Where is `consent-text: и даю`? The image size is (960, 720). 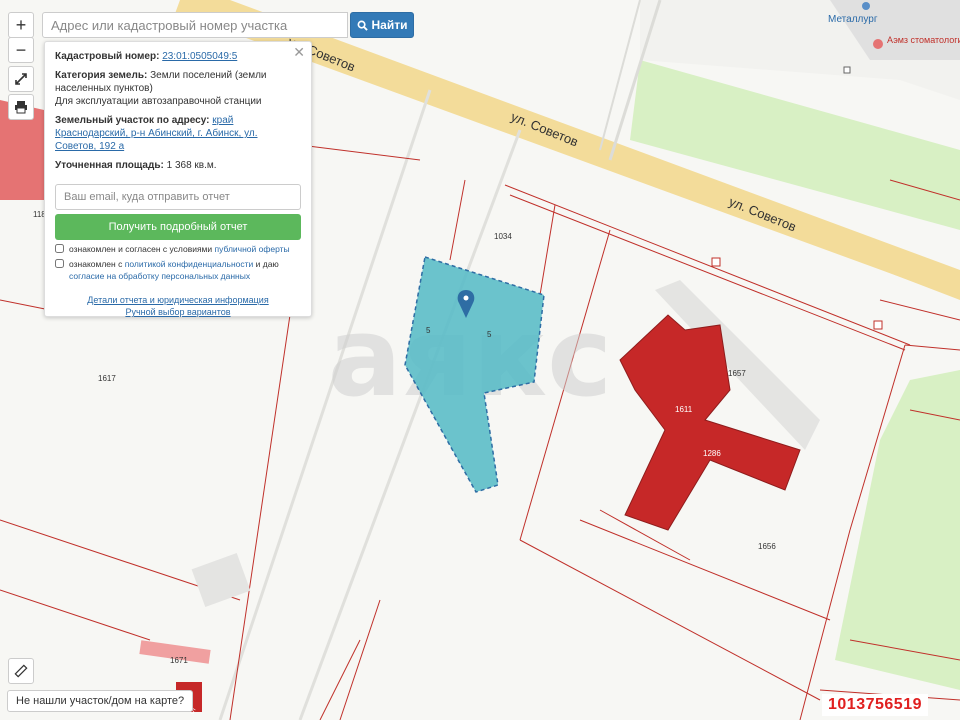
consent-text: и даю is located at coordinates (267, 264).